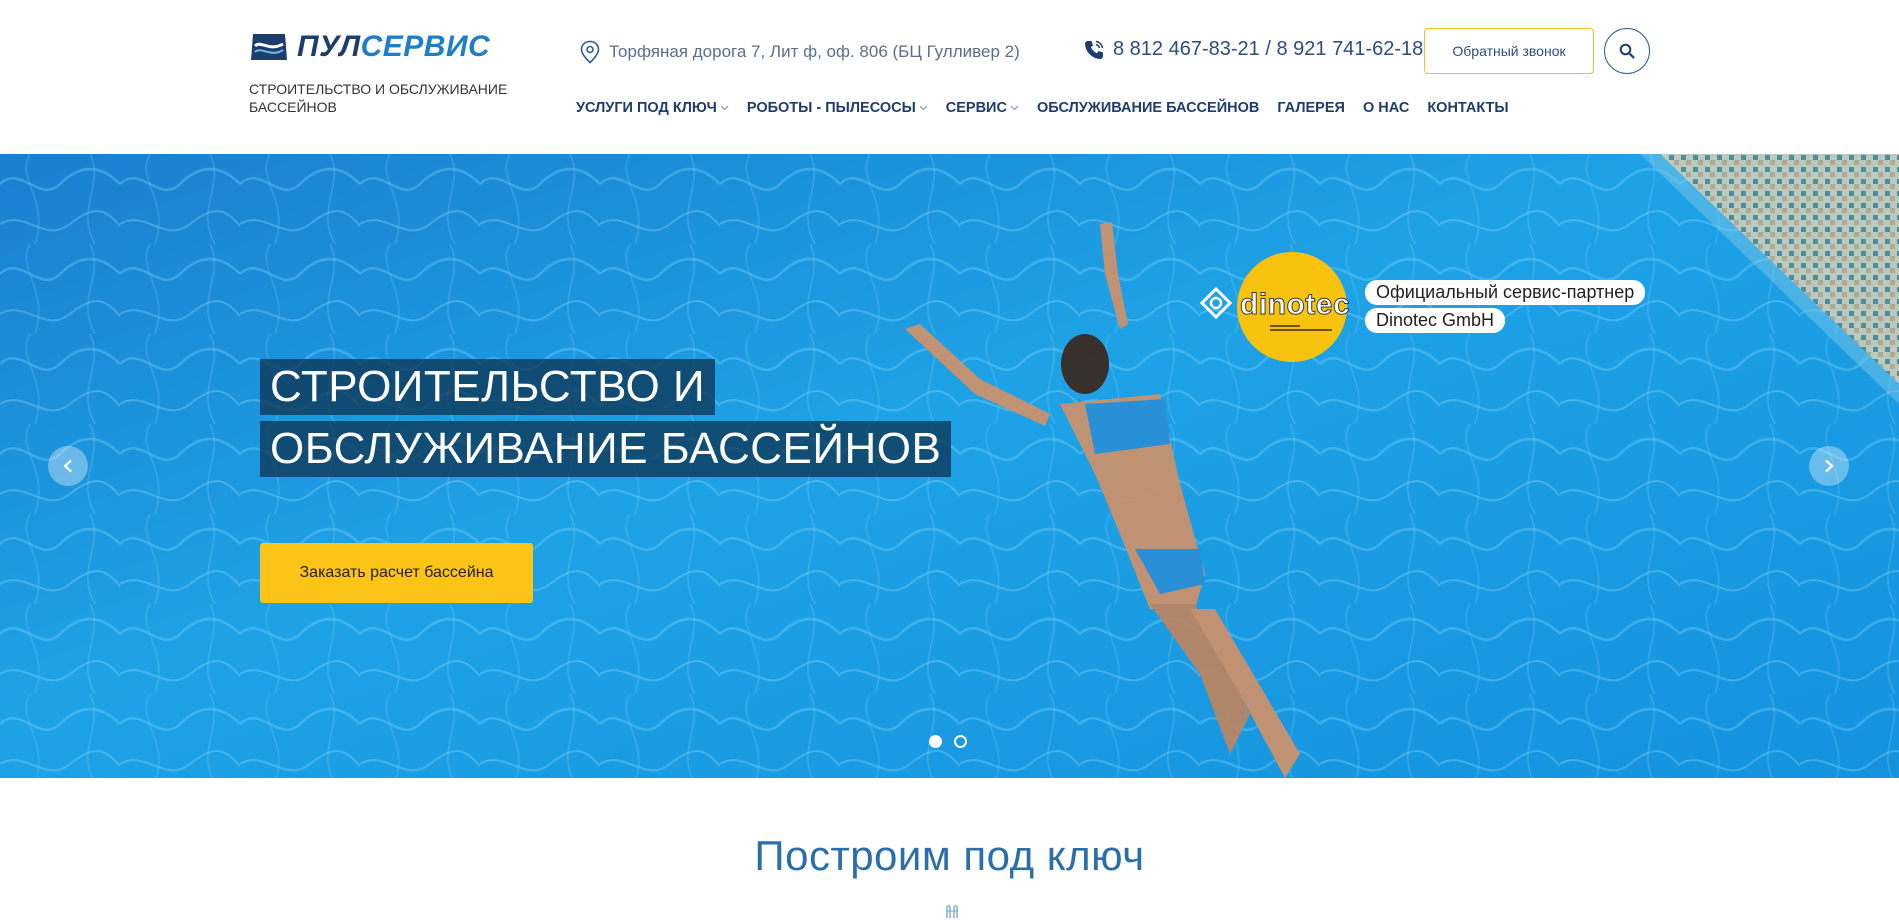 The height and width of the screenshot is (920, 1899). What do you see at coordinates (976, 108) in the screenshot?
I see `nav-item-label: СЕРВИС` at bounding box center [976, 108].